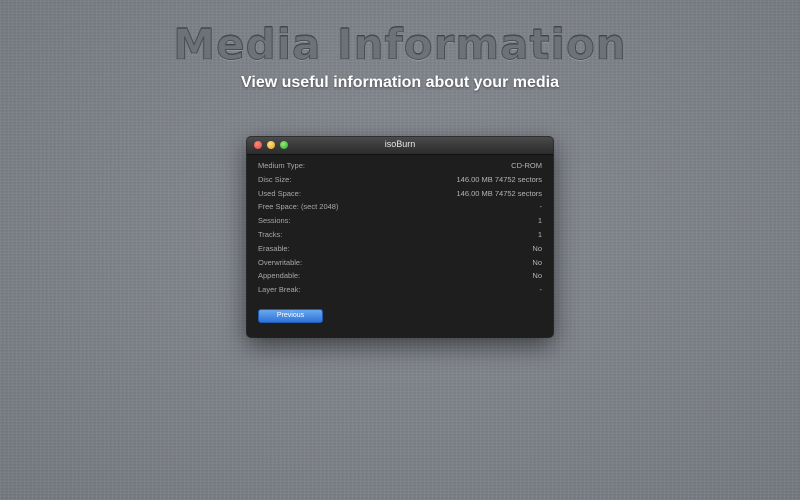 Image resolution: width=800 pixels, height=500 pixels. What do you see at coordinates (400, 276) in the screenshot?
I see `info-row-appendable: Appendable: No` at bounding box center [400, 276].